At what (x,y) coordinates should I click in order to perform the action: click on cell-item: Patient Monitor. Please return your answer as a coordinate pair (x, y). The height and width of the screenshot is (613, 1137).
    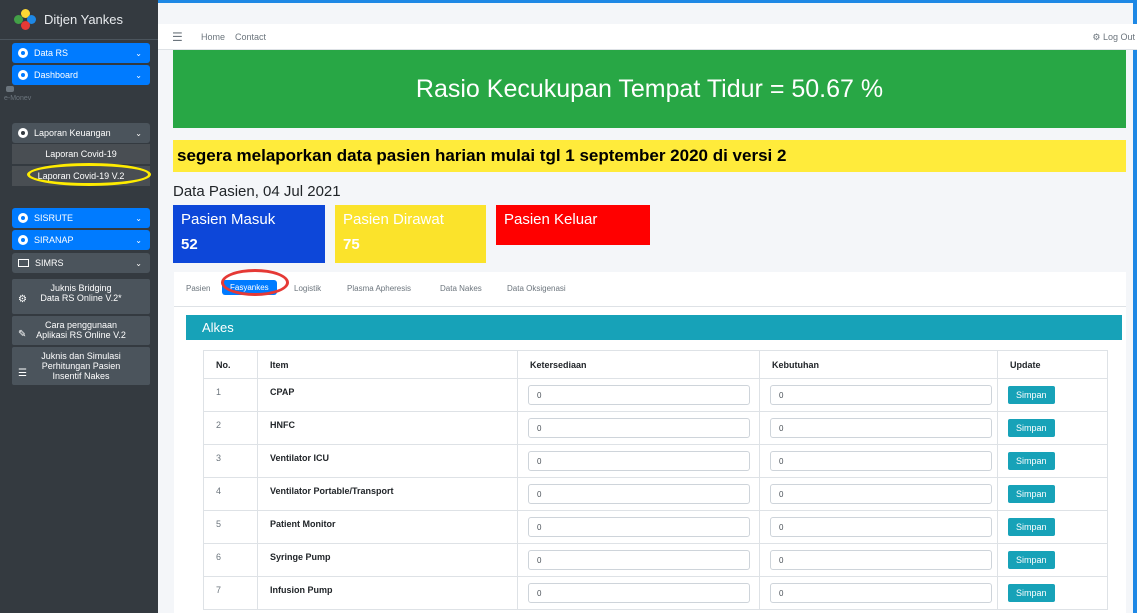
    Looking at the image, I should click on (387, 527).